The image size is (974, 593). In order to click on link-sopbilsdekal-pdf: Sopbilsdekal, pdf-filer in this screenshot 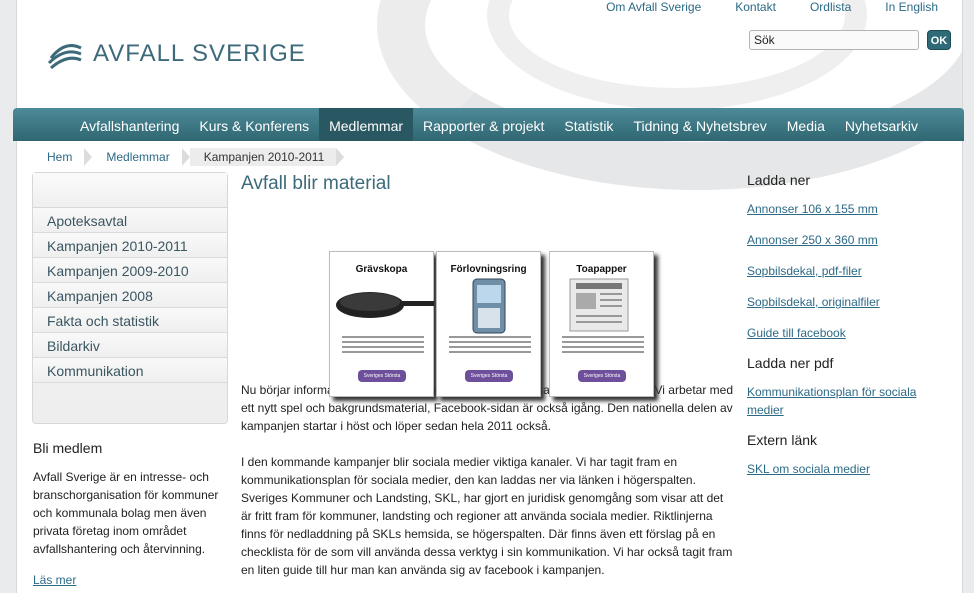, I will do `click(842, 271)`.